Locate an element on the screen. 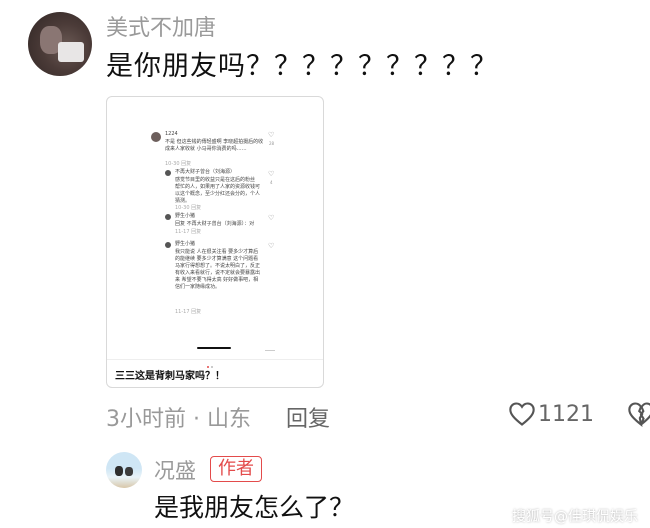  reply-username: 况盛 is located at coordinates (175, 470).